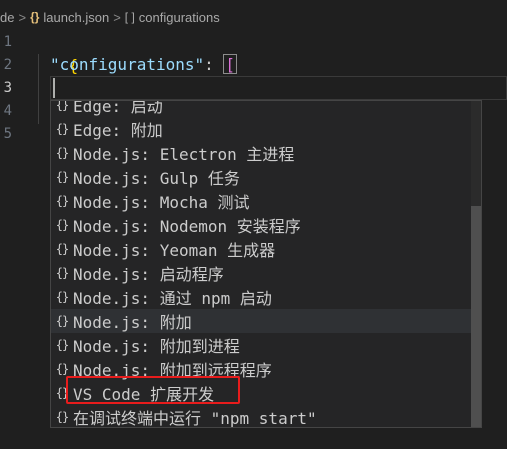 Image resolution: width=507 pixels, height=449 pixels. Describe the element at coordinates (76, 17) in the screenshot. I see `breadcrumb-item-file: launch.json` at that location.